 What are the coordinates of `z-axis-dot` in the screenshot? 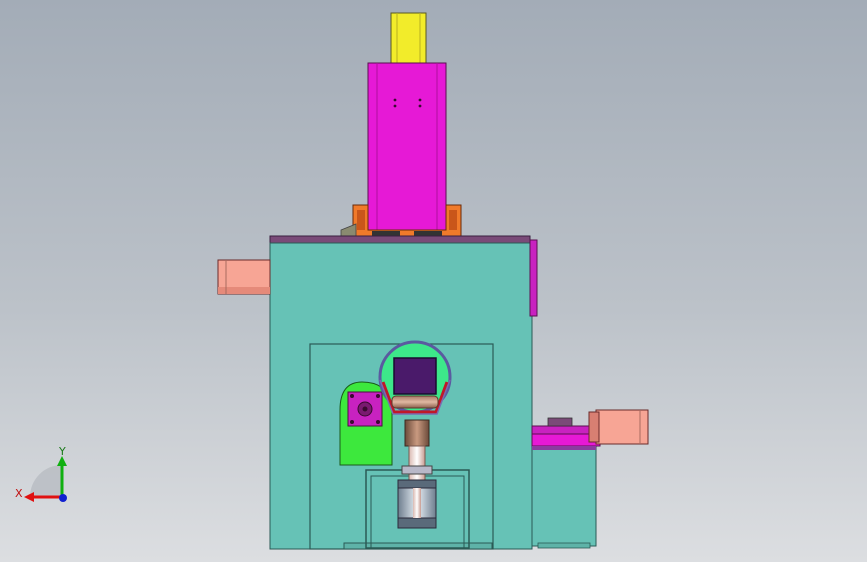 It's located at (63, 498).